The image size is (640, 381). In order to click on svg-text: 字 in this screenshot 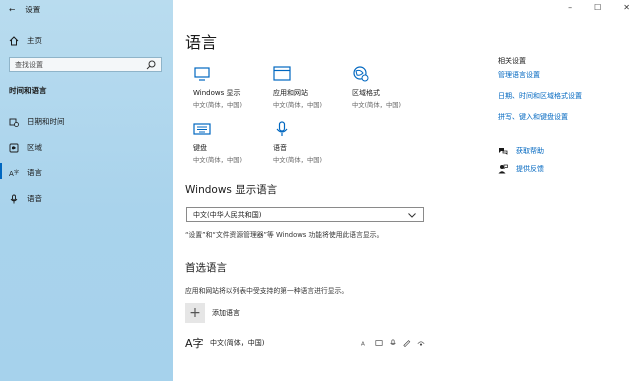, I will do `click(16, 172)`.